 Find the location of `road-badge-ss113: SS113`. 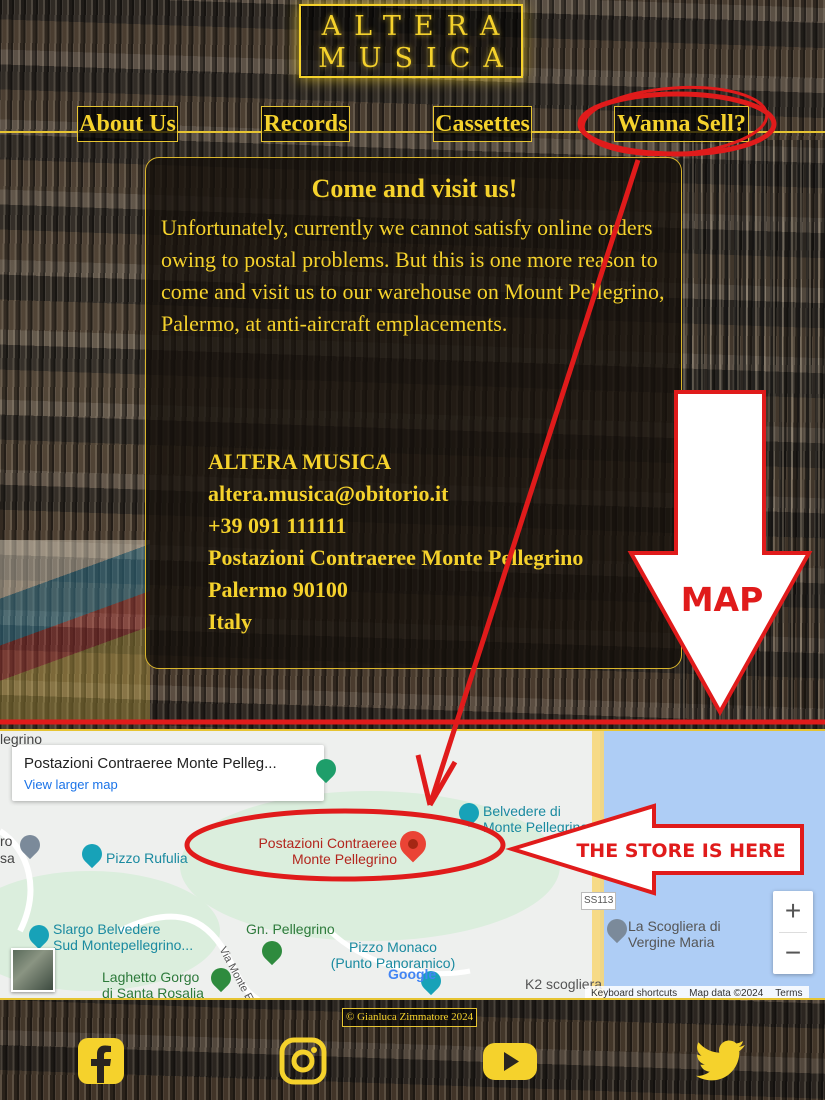

road-badge-ss113: SS113 is located at coordinates (599, 901).